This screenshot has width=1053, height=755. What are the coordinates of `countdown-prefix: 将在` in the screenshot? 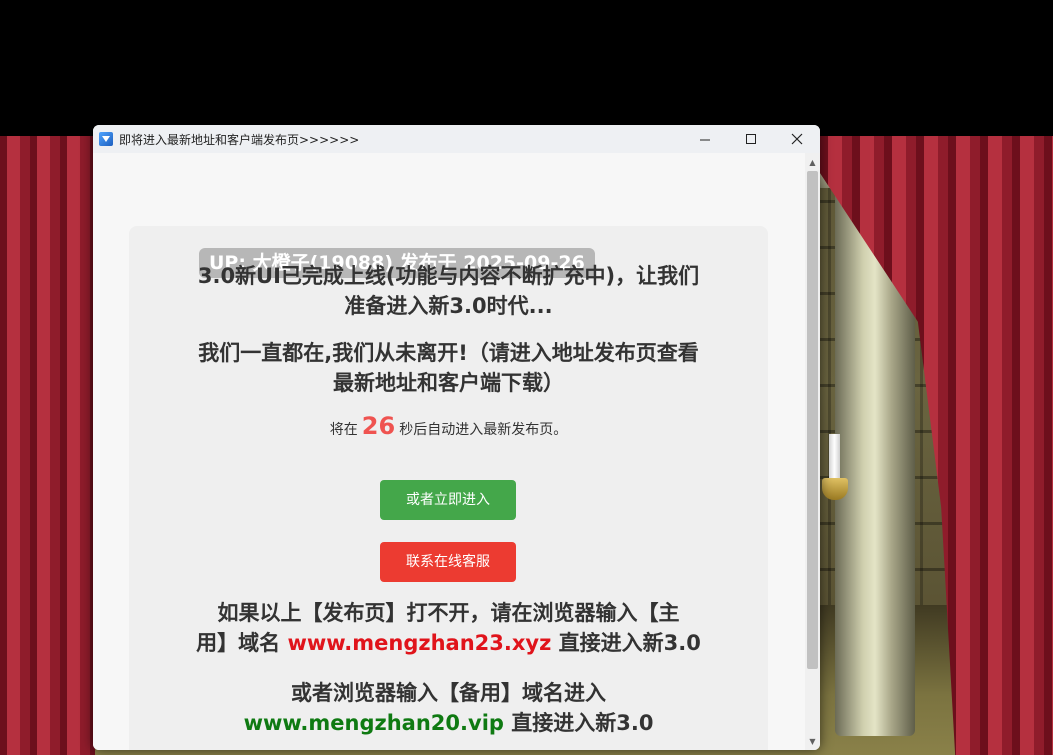 It's located at (343, 430).